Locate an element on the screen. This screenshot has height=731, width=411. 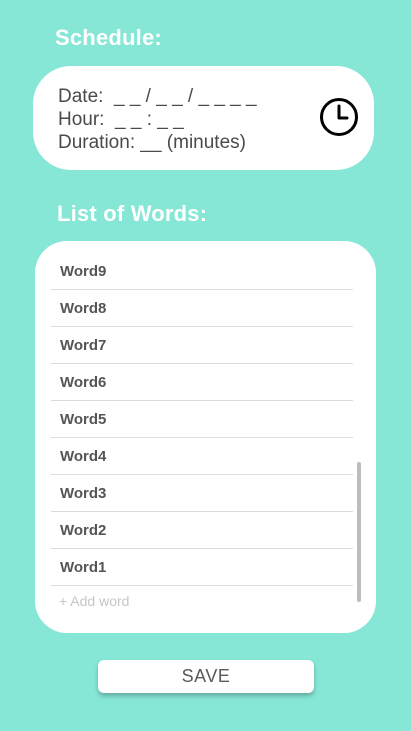
word-label: Word3 is located at coordinates (83, 493).